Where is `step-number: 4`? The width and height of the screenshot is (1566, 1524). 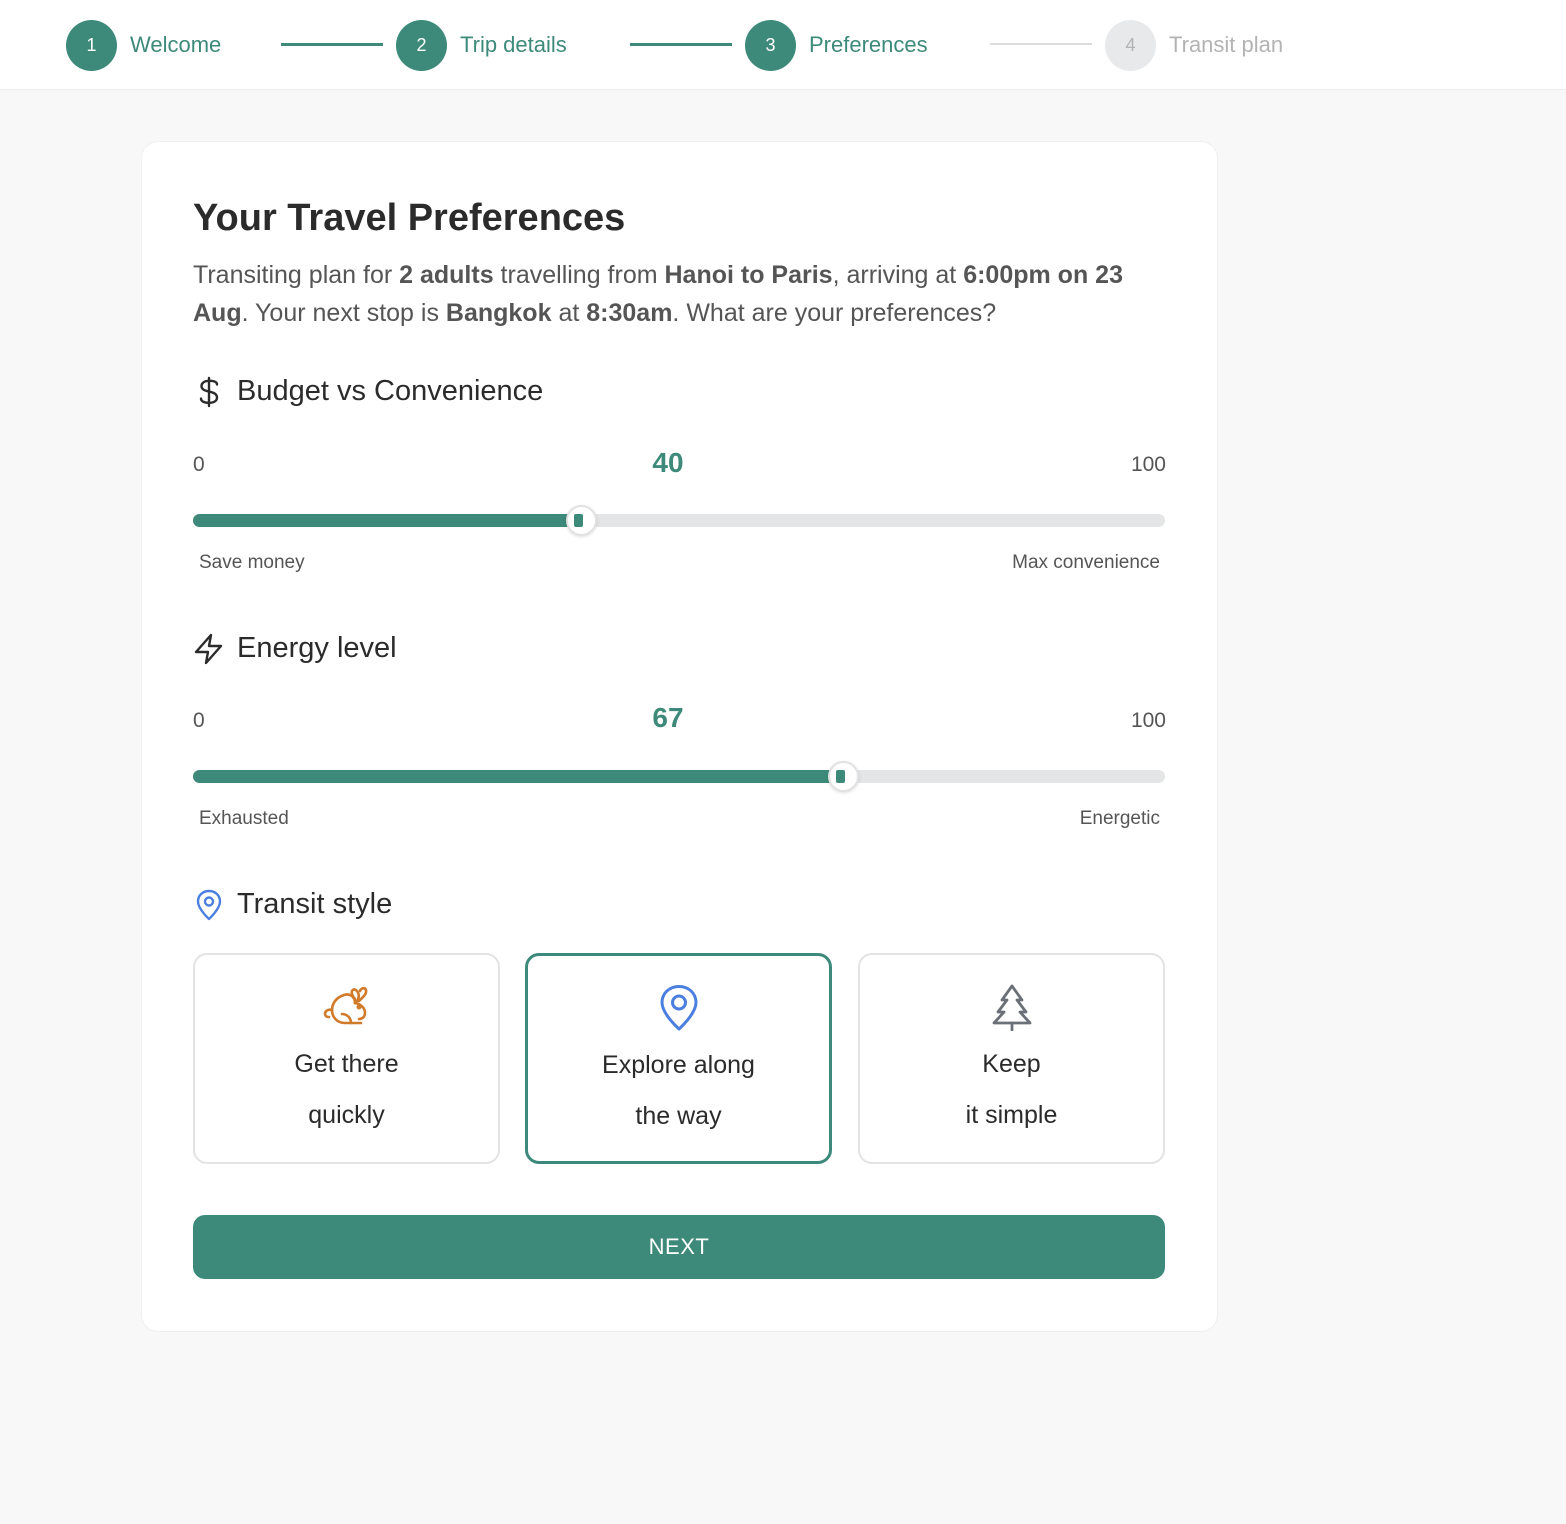 step-number: 4 is located at coordinates (1130, 45).